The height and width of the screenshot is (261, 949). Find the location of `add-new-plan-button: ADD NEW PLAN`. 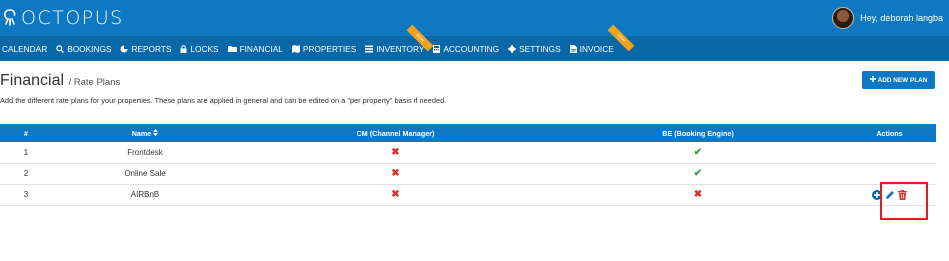

add-new-plan-button: ADD NEW PLAN is located at coordinates (898, 80).